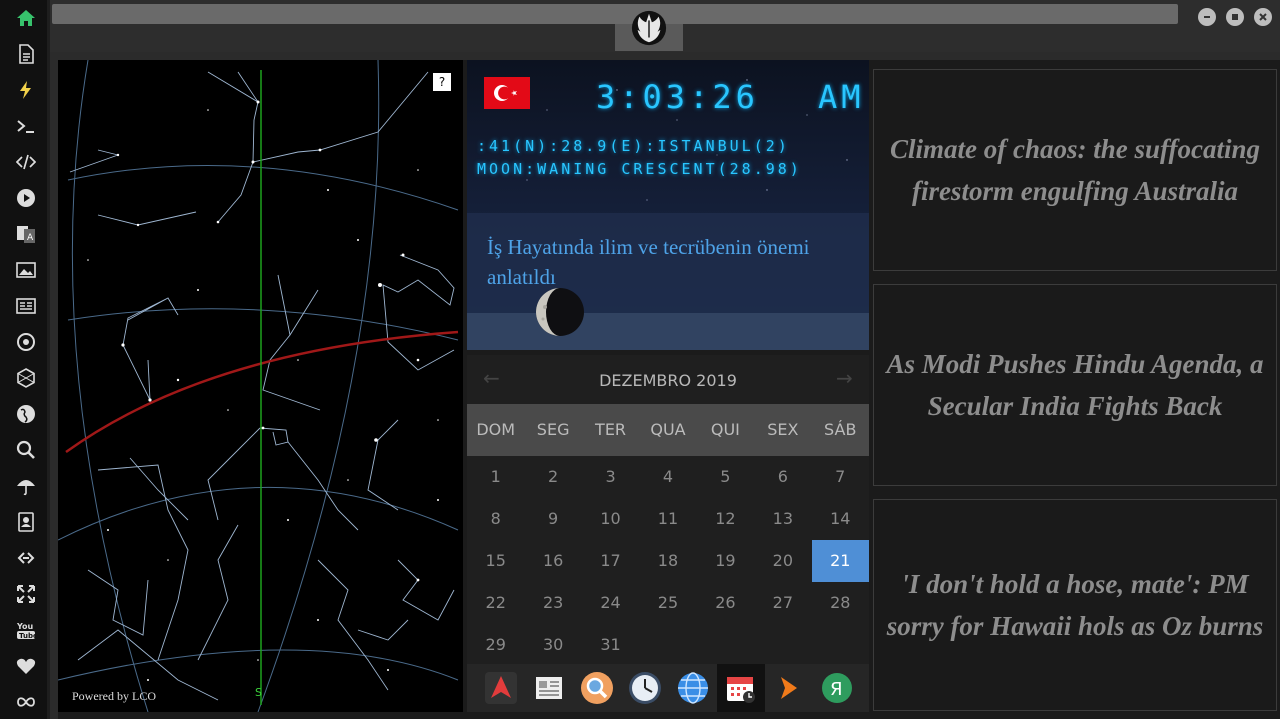 The image size is (1280, 719). I want to click on calendar-day: 17, so click(610, 561).